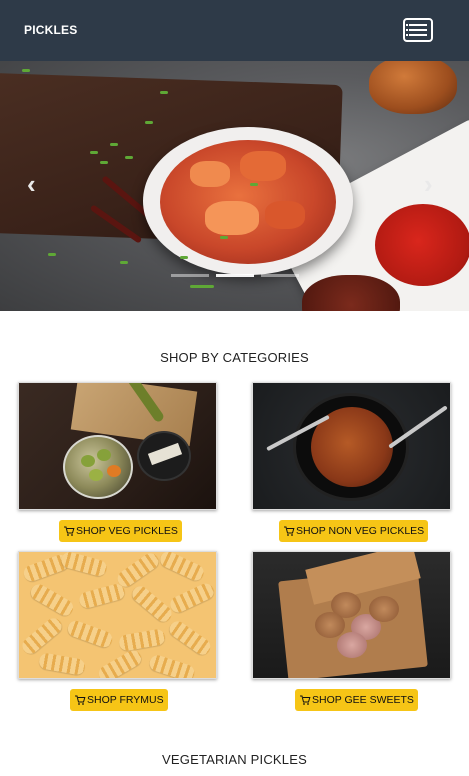 This screenshot has height=776, width=469. I want to click on shop-non-veg-pickles-button: SHOP NON VEG PICKLES, so click(354, 531).